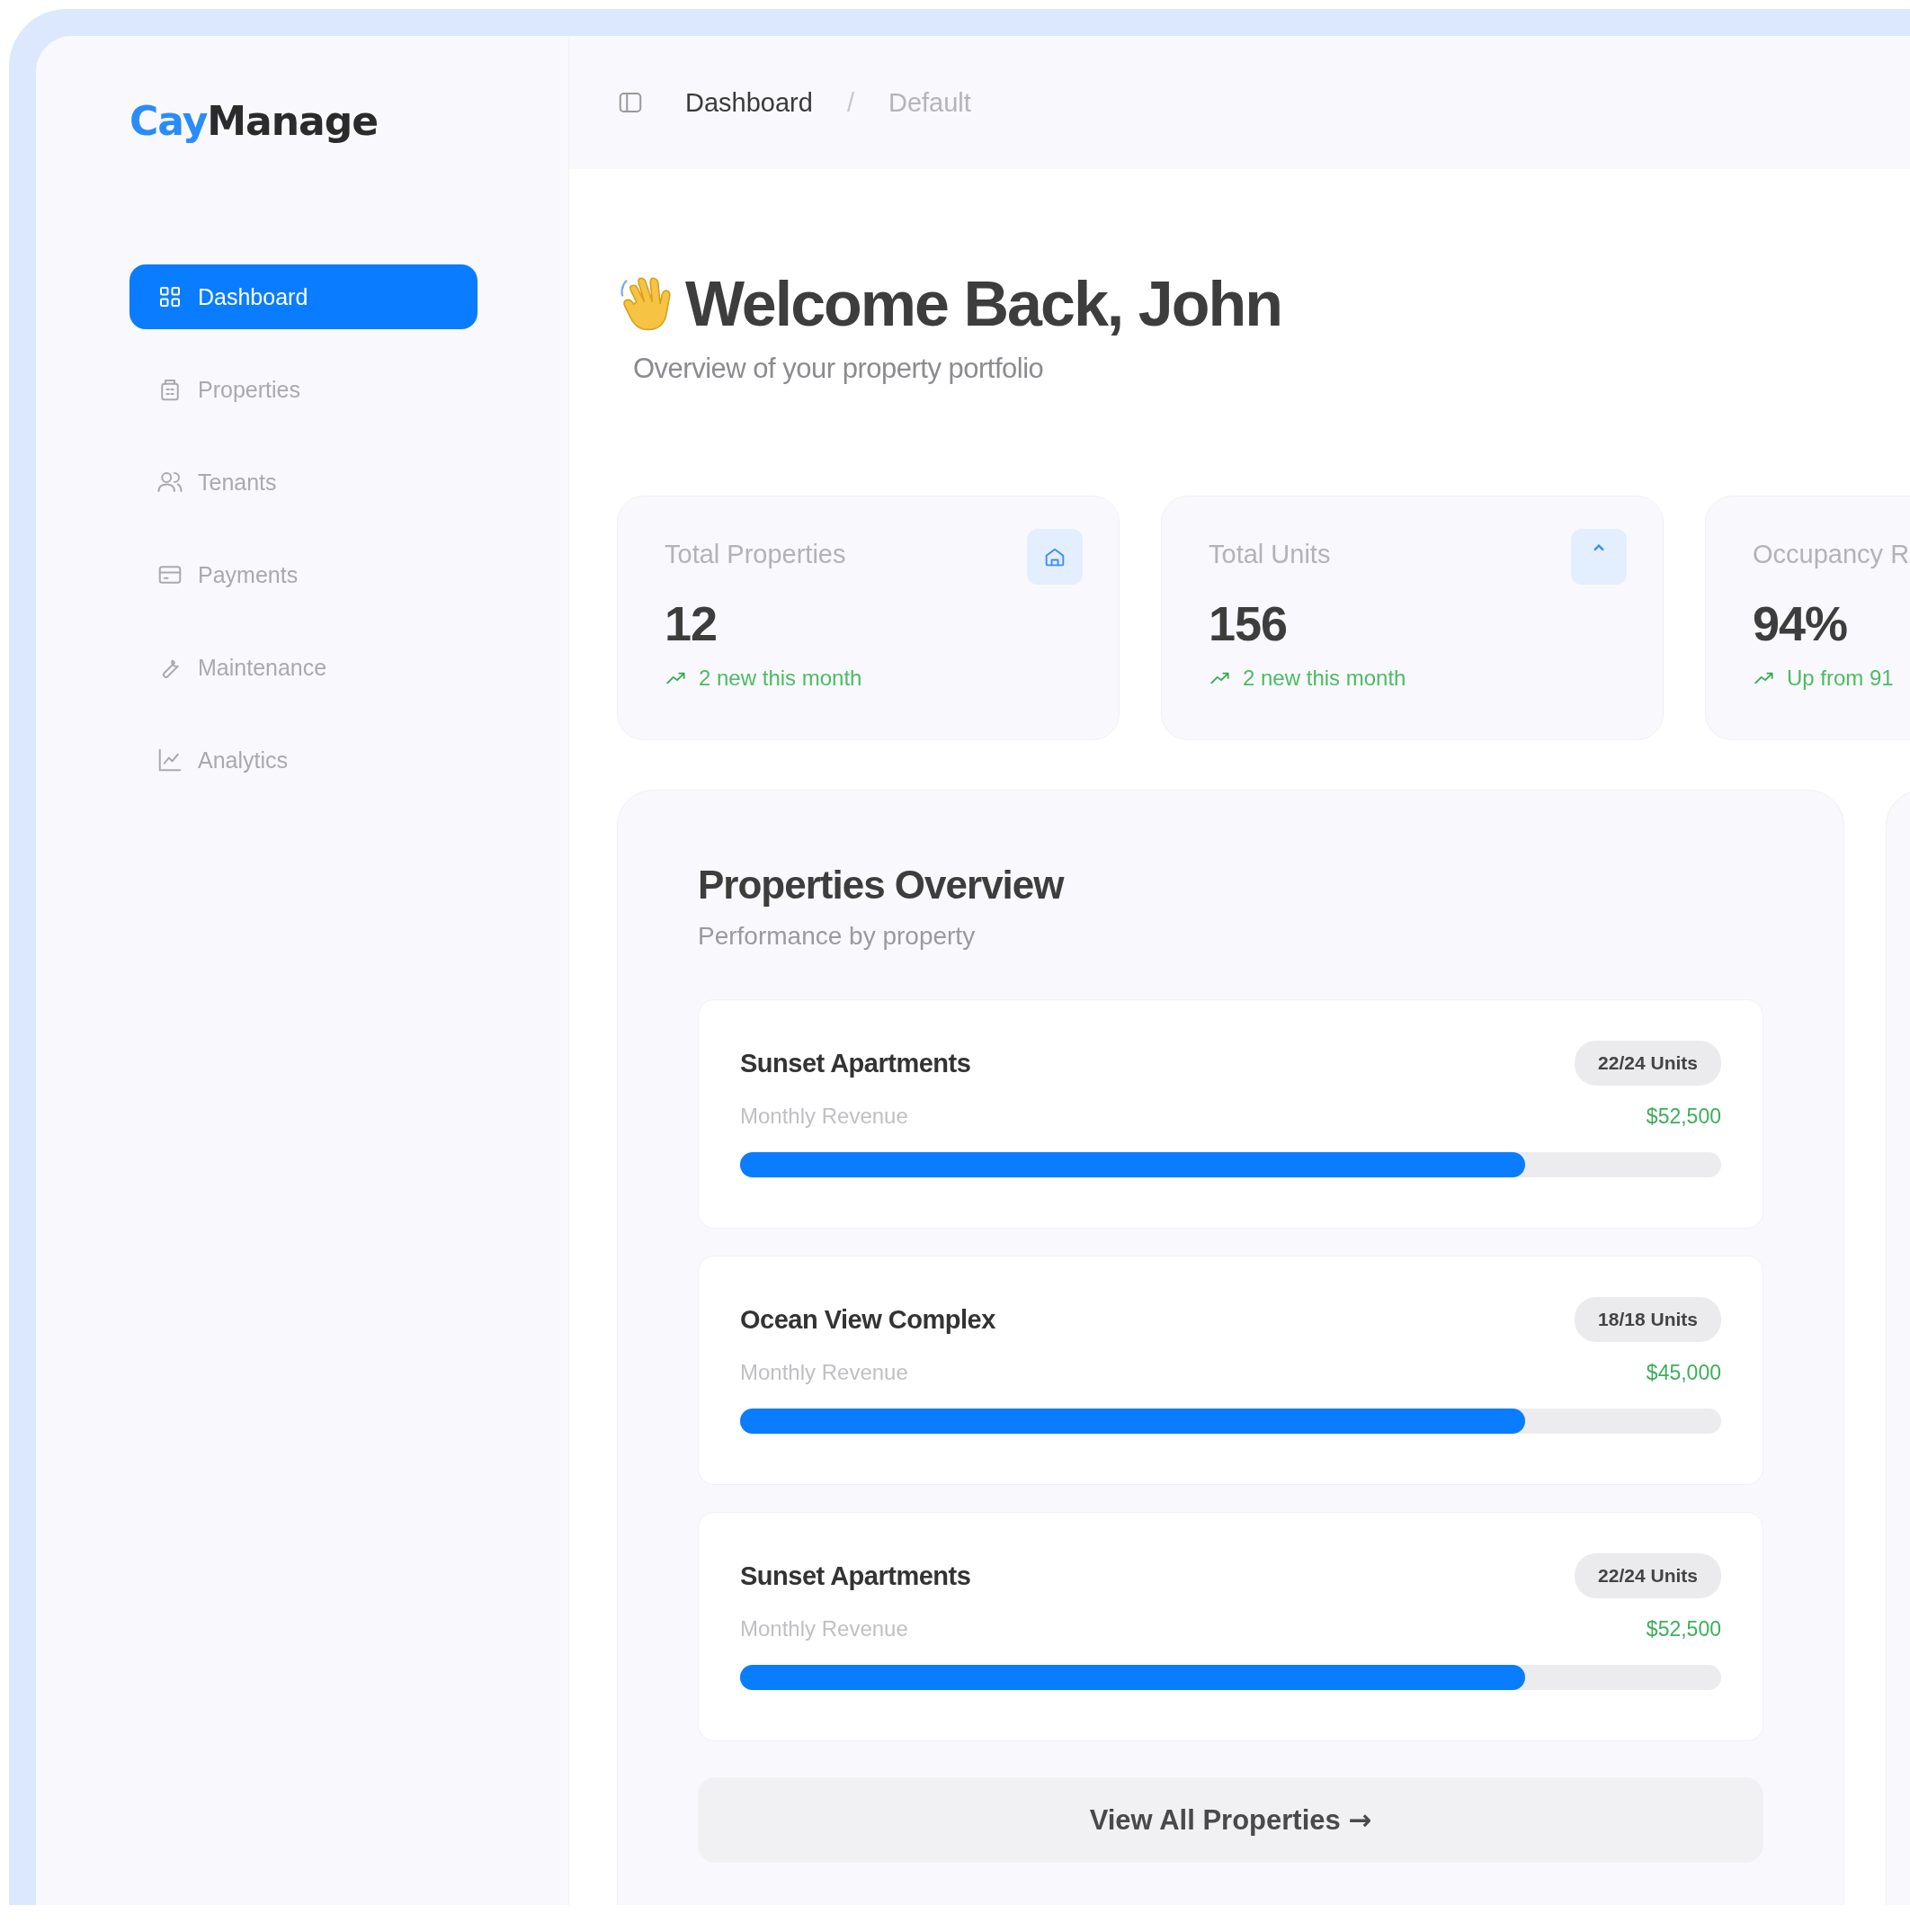 The image size is (1910, 1932). What do you see at coordinates (303, 574) in the screenshot?
I see `nav-item: Payments` at bounding box center [303, 574].